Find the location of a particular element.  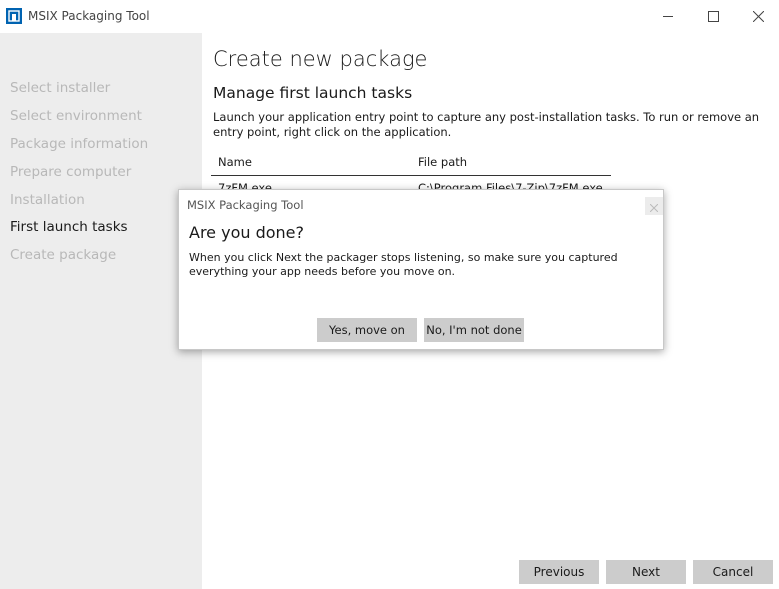

sidebar-item-prepare-computer: Prepare computer is located at coordinates (71, 172).